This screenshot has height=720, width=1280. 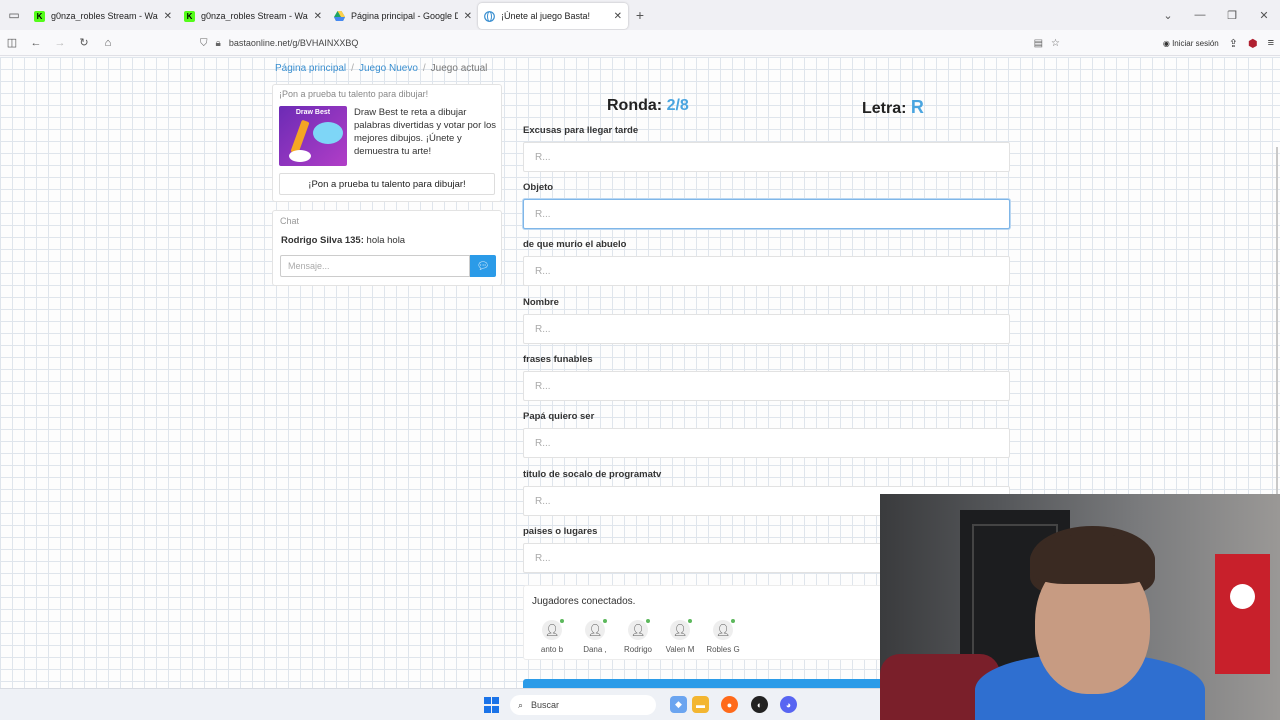 What do you see at coordinates (313, 112) in the screenshot?
I see `promo-image-title: Draw Best` at bounding box center [313, 112].